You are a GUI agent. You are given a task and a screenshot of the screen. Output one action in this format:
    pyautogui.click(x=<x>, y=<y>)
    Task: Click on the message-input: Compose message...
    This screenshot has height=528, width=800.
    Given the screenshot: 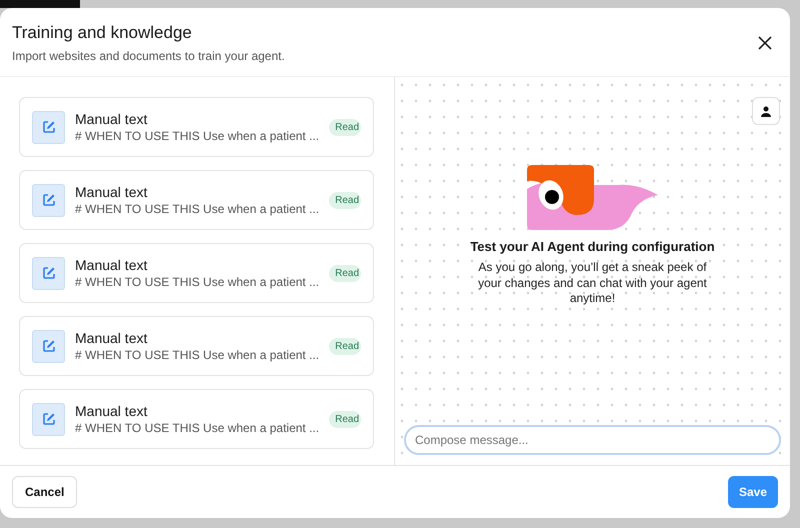 What is the action you would take?
    pyautogui.click(x=592, y=440)
    